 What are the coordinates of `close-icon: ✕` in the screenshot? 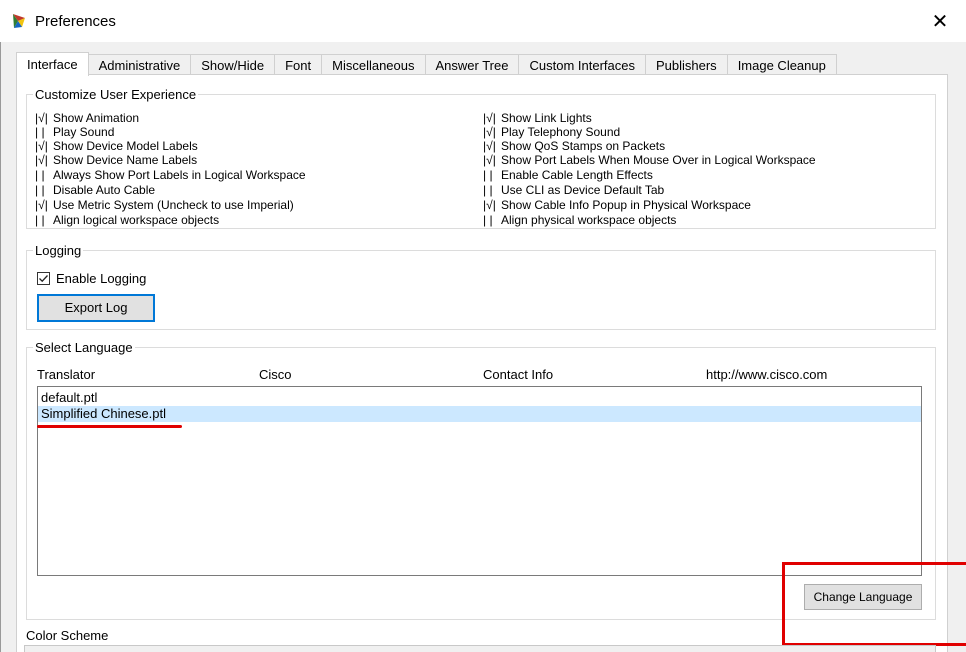 It's located at (940, 22).